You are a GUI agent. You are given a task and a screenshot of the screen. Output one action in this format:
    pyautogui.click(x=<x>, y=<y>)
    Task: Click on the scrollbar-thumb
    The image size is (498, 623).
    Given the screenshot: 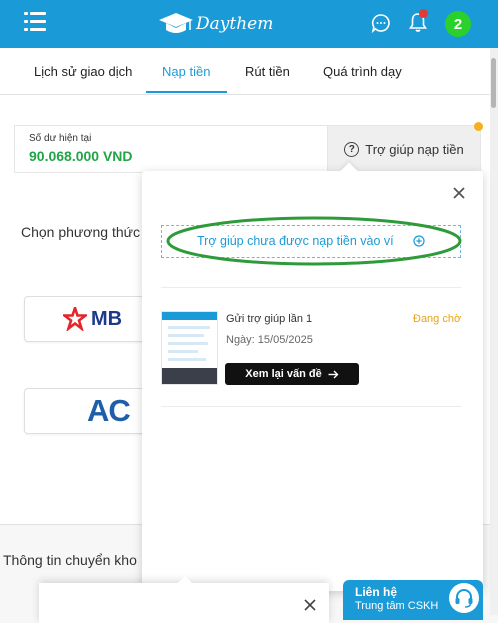 What is the action you would take?
    pyautogui.click(x=493, y=83)
    